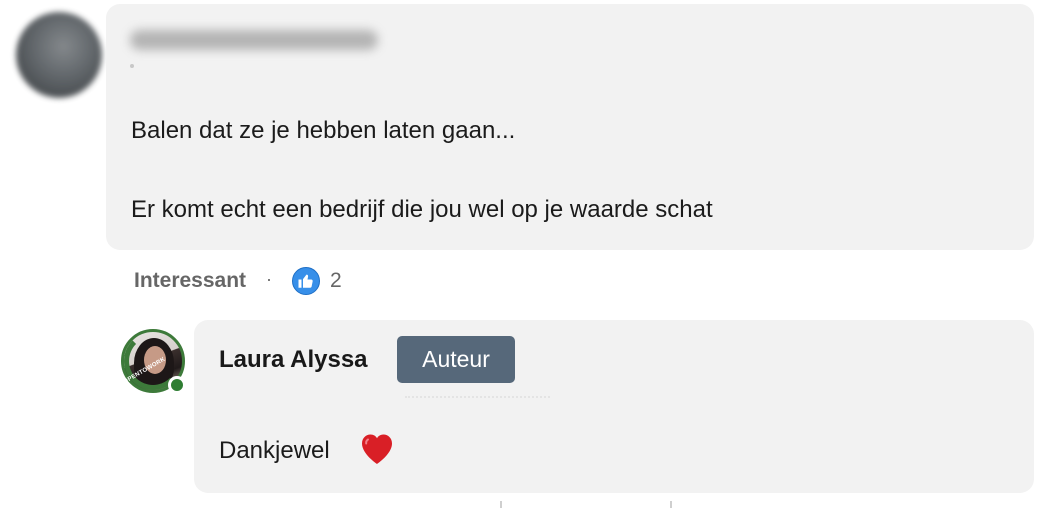  I want to click on commenter-avatar, so click(59, 55).